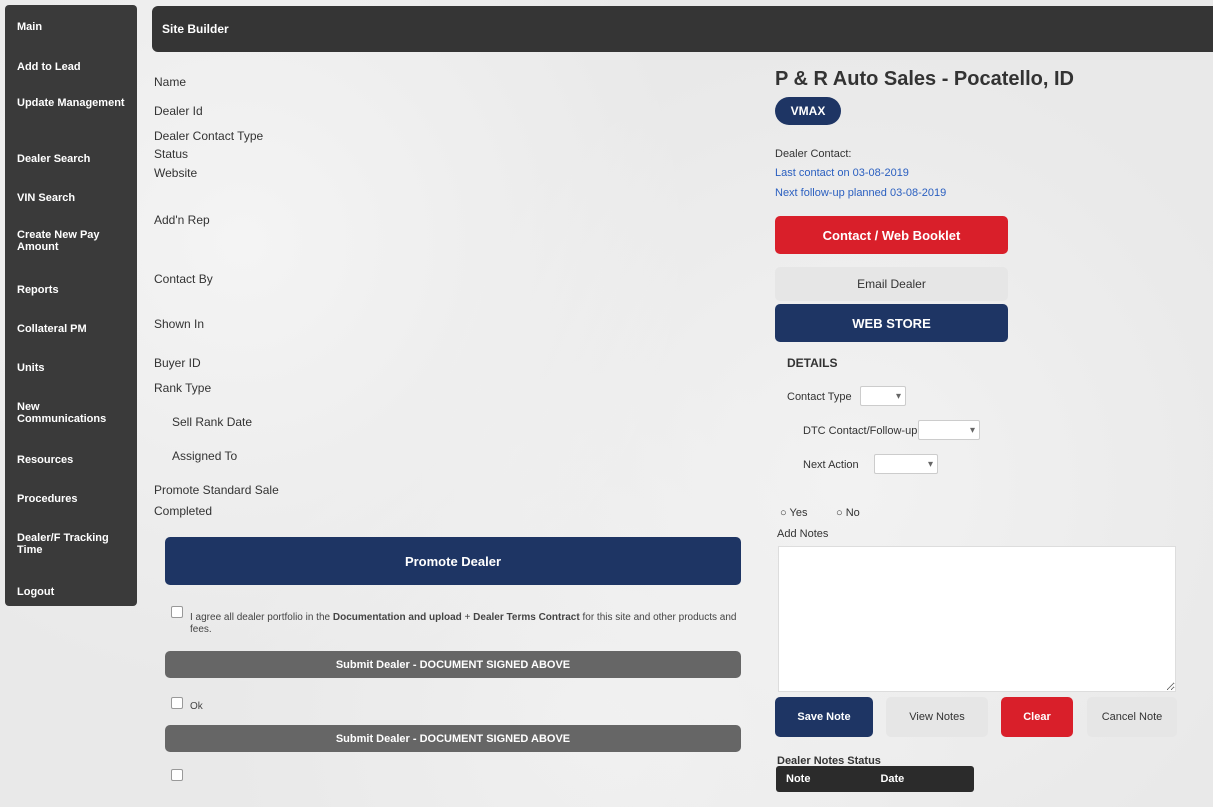 This screenshot has width=1213, height=807. What do you see at coordinates (819, 397) in the screenshot?
I see `contact-type-label: Contact Type` at bounding box center [819, 397].